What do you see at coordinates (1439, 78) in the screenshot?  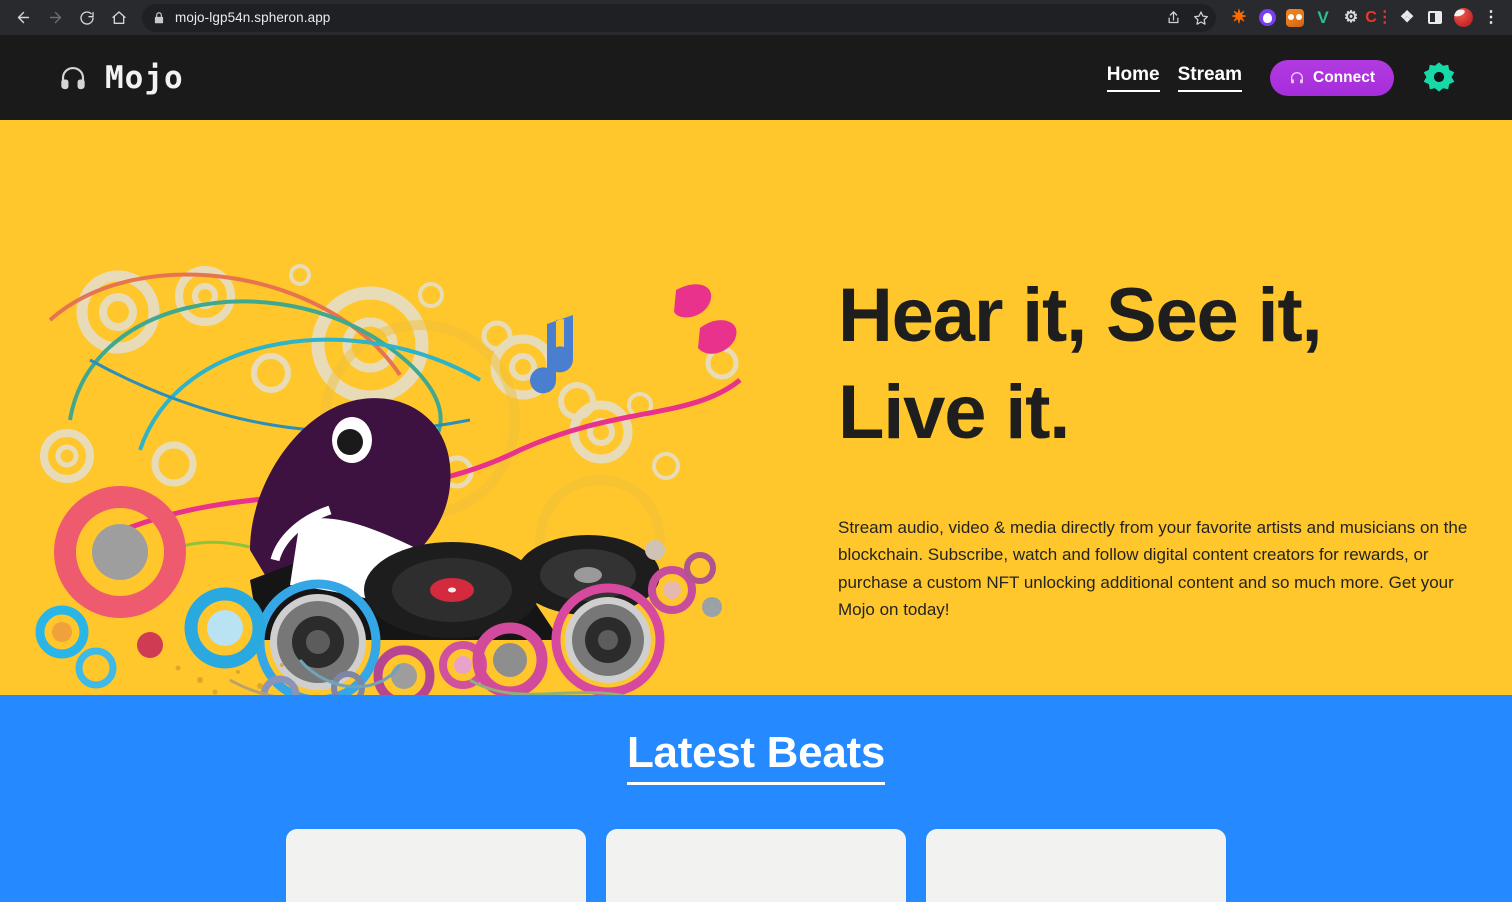 I see `spheron-badge-icon` at bounding box center [1439, 78].